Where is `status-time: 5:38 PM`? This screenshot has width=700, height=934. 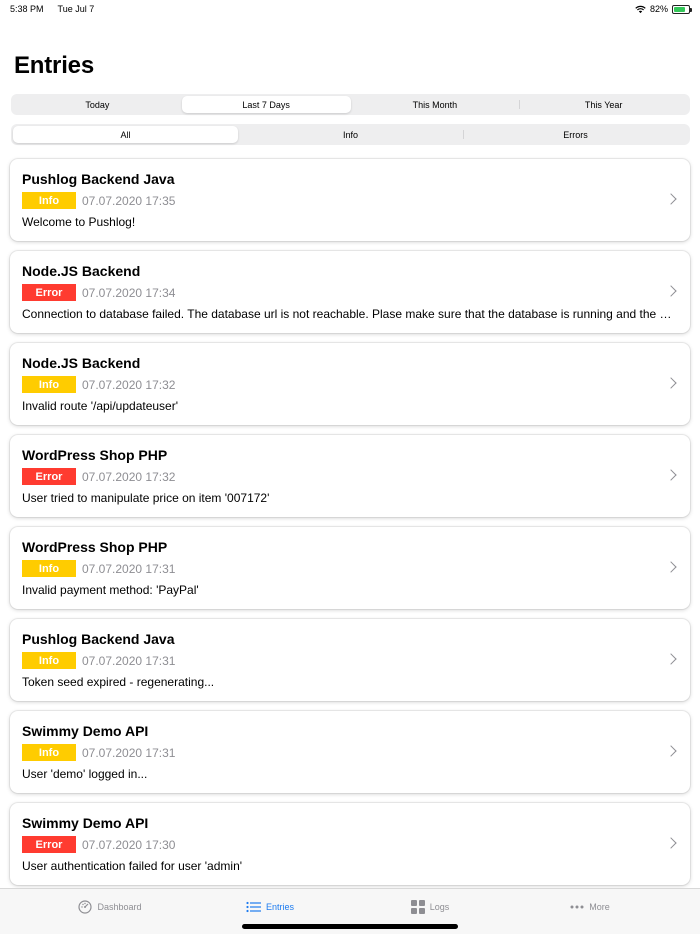 status-time: 5:38 PM is located at coordinates (27, 9).